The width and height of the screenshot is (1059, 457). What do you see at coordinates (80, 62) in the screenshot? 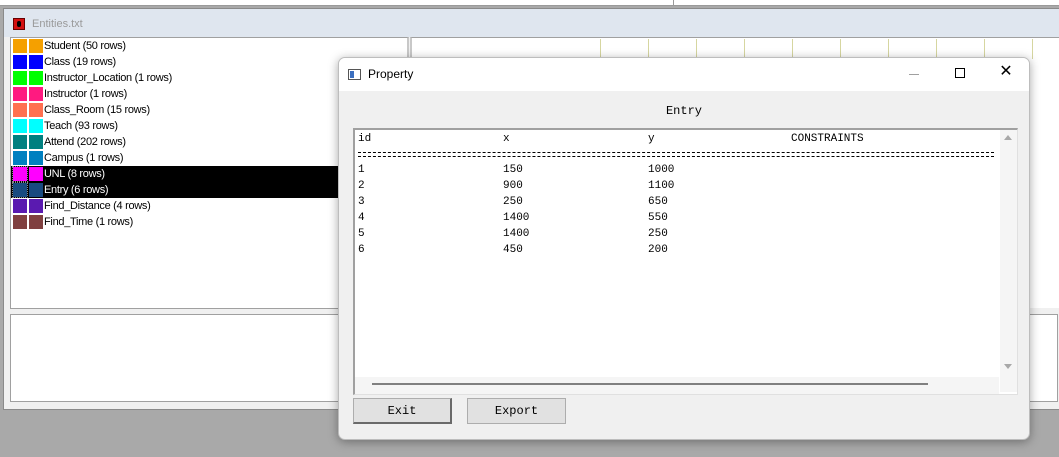
I see `list-item-label: Class (19 rows)` at bounding box center [80, 62].